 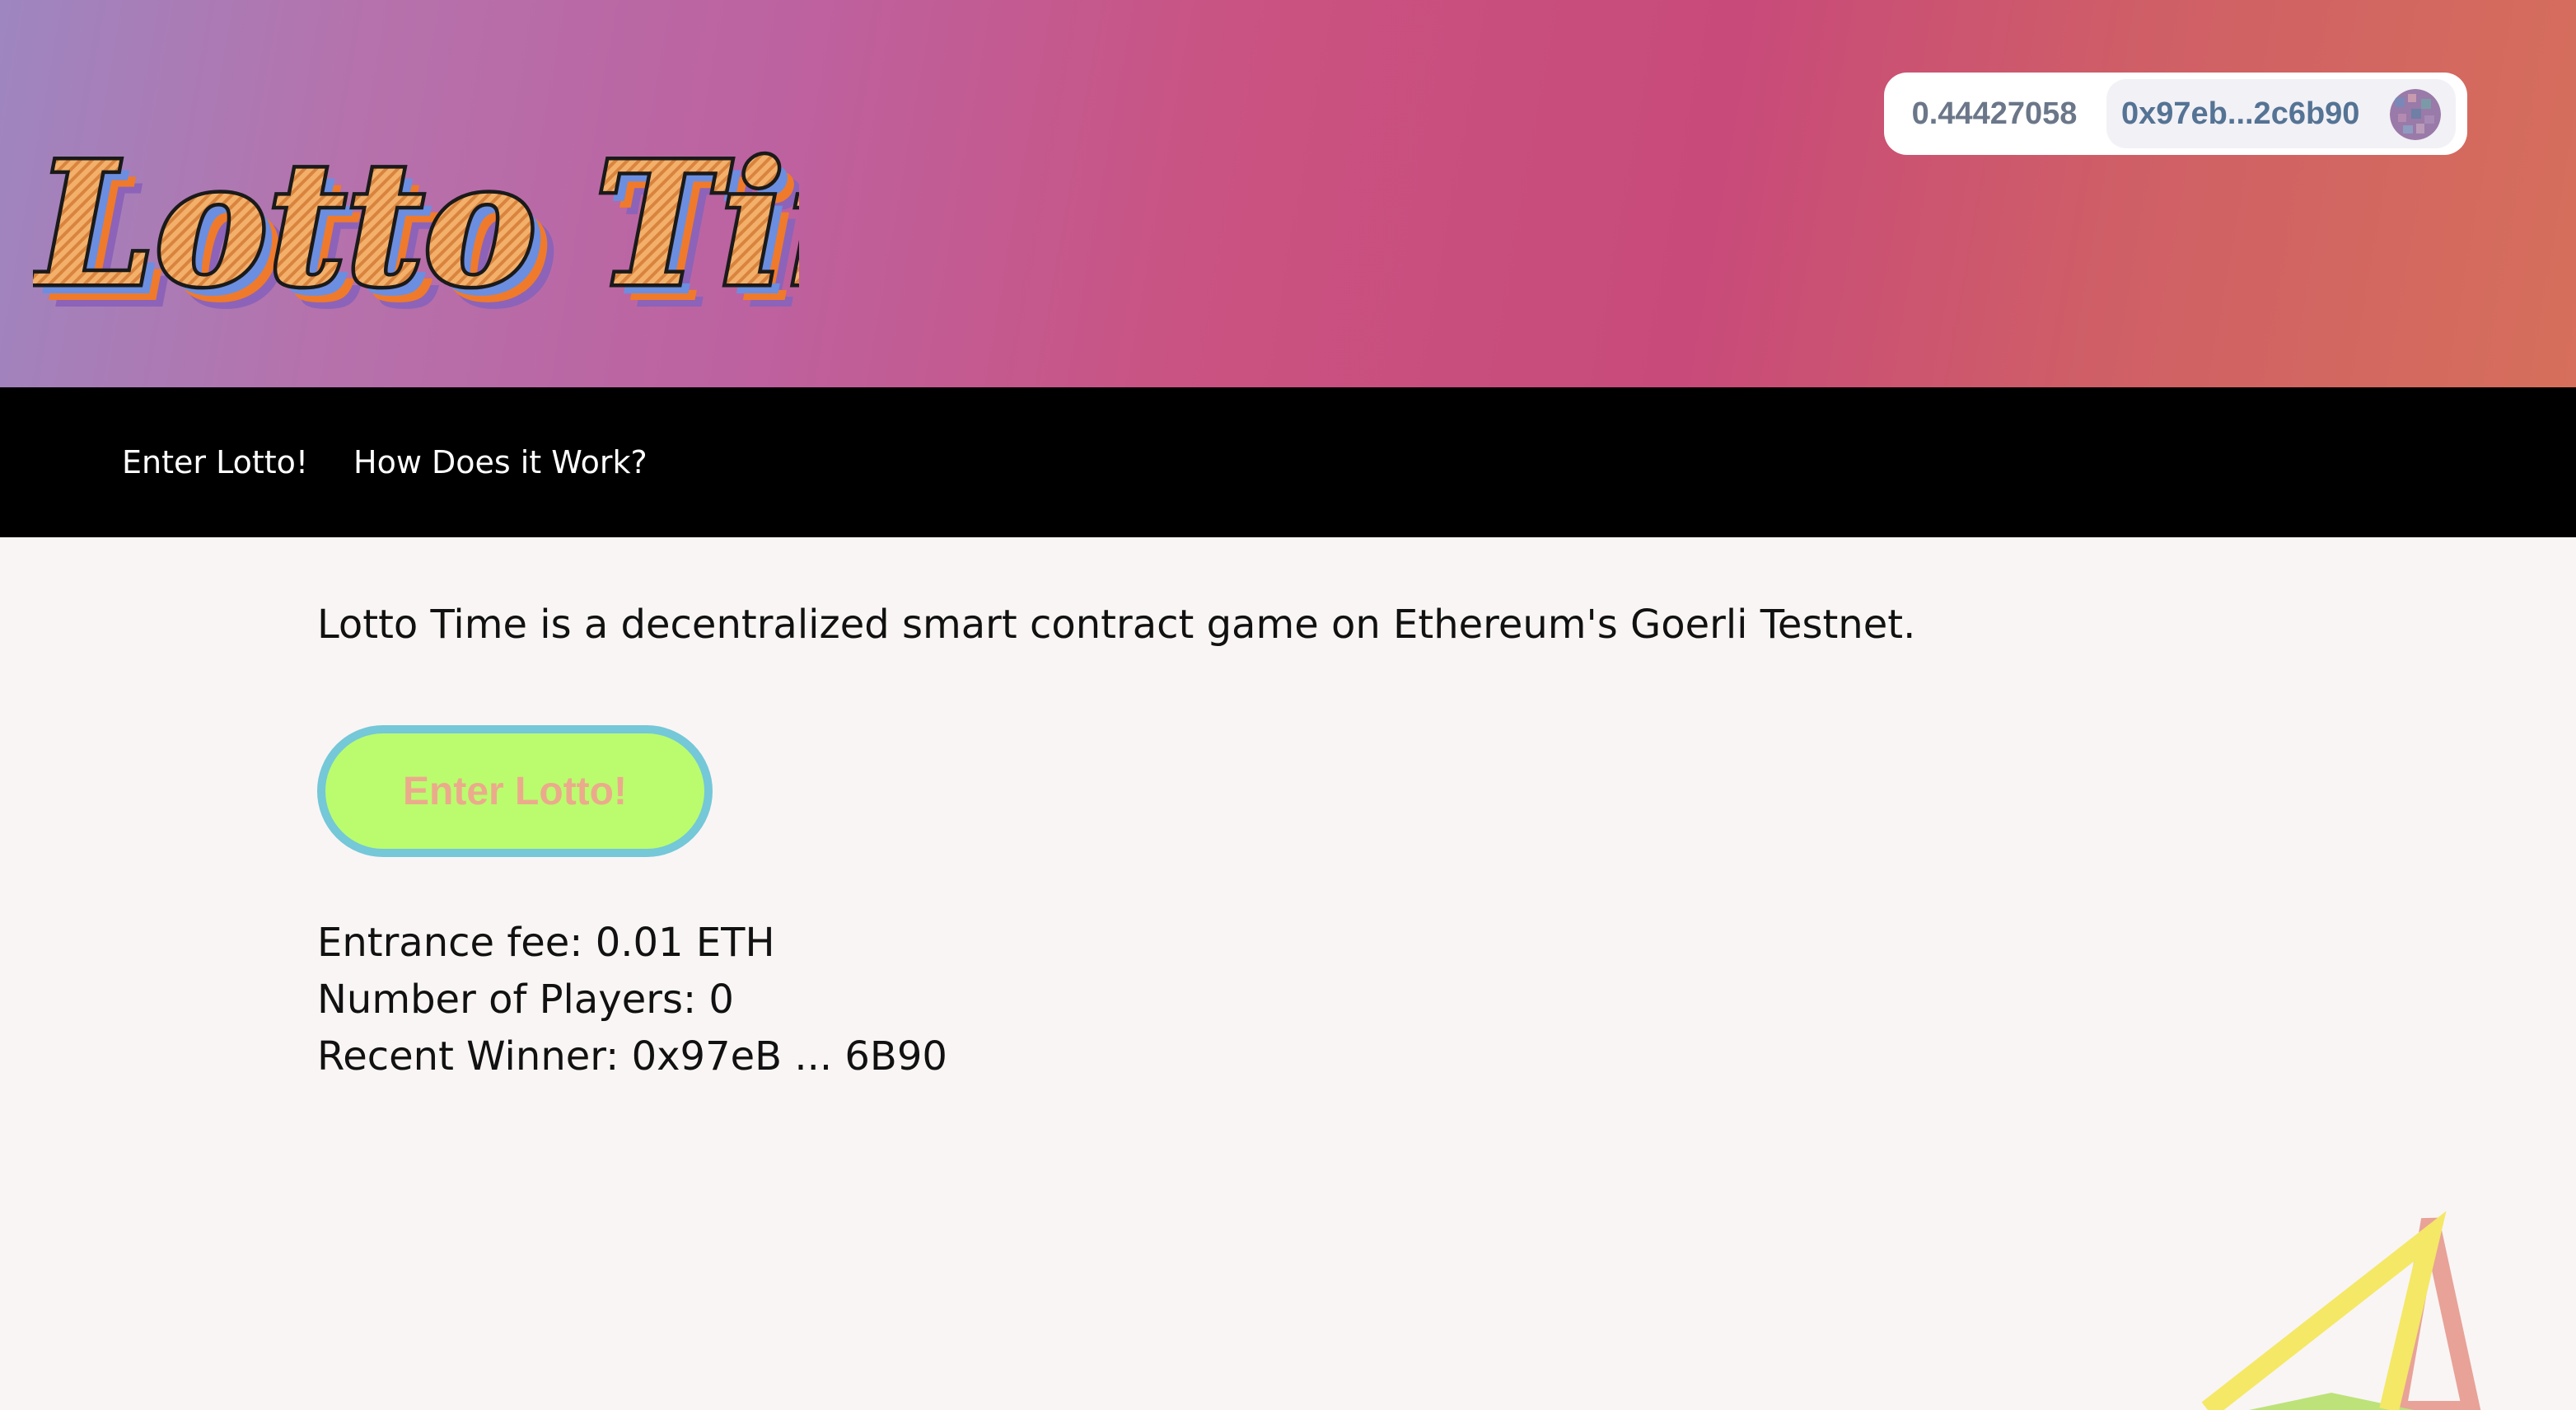 I want to click on entrance-fee-text: Entrance fee: 0.01 ETH, so click(x=546, y=943).